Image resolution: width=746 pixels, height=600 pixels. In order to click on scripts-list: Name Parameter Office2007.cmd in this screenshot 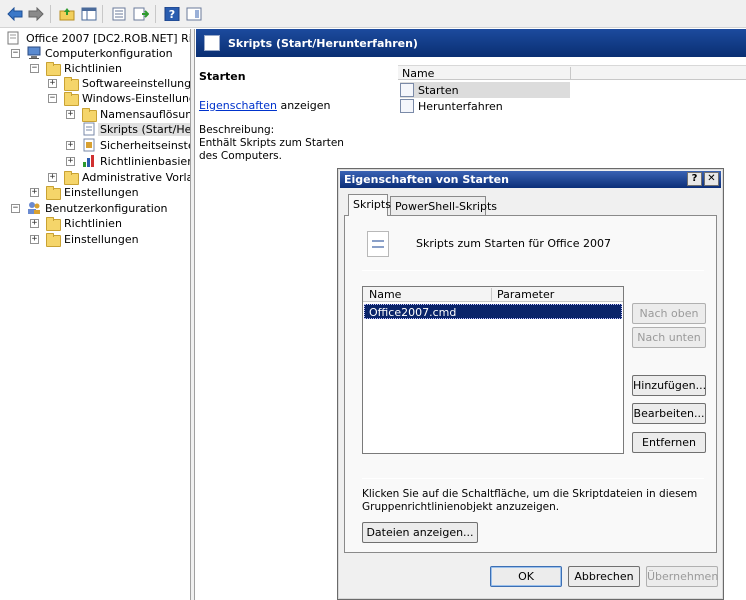, I will do `click(493, 370)`.